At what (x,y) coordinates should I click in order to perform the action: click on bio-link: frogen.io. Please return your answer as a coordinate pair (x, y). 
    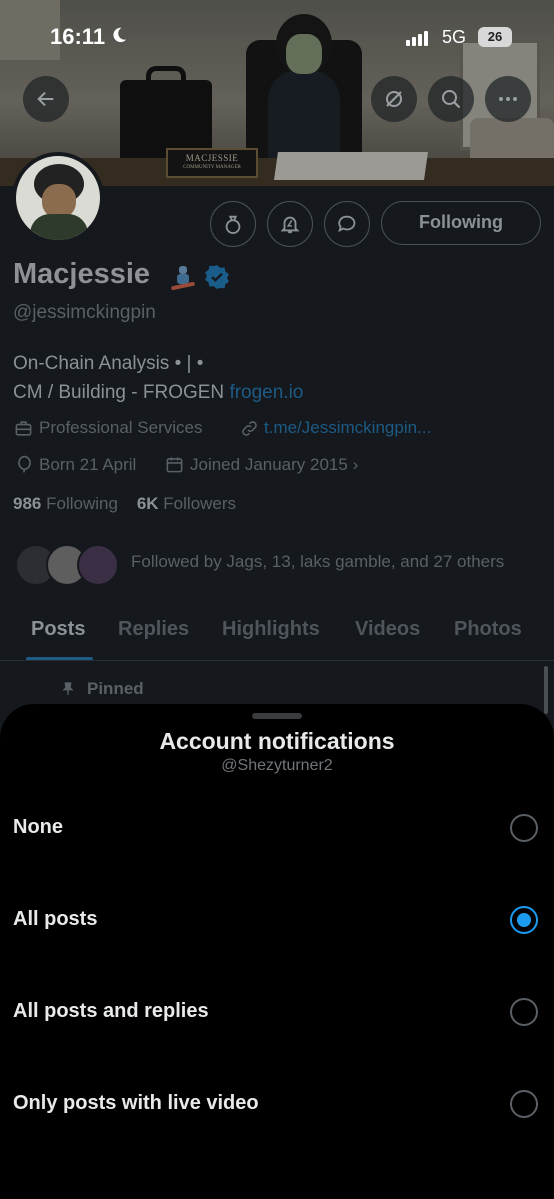
    Looking at the image, I should click on (266, 392).